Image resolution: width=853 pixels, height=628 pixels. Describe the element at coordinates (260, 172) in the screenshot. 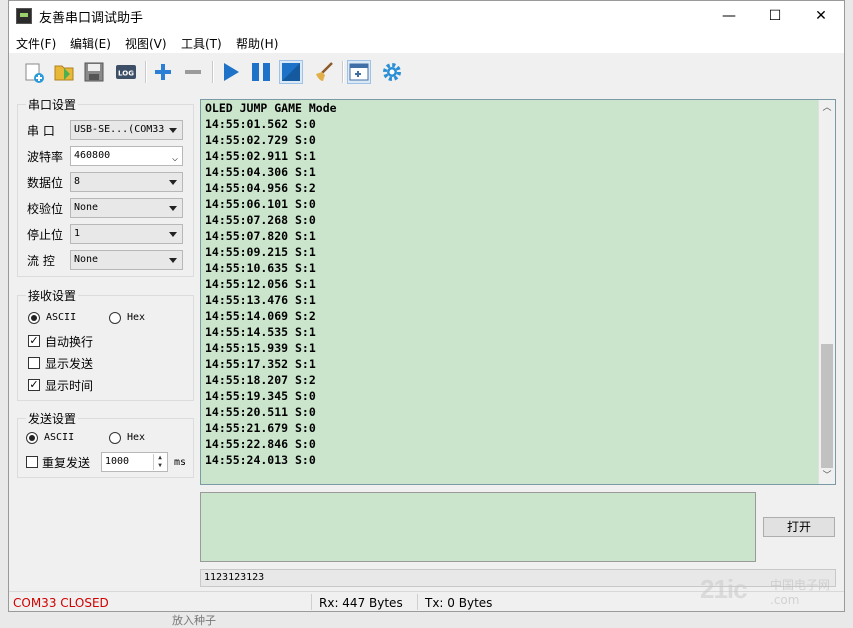

I see `log-line: 14:55:04.306 S:1` at that location.